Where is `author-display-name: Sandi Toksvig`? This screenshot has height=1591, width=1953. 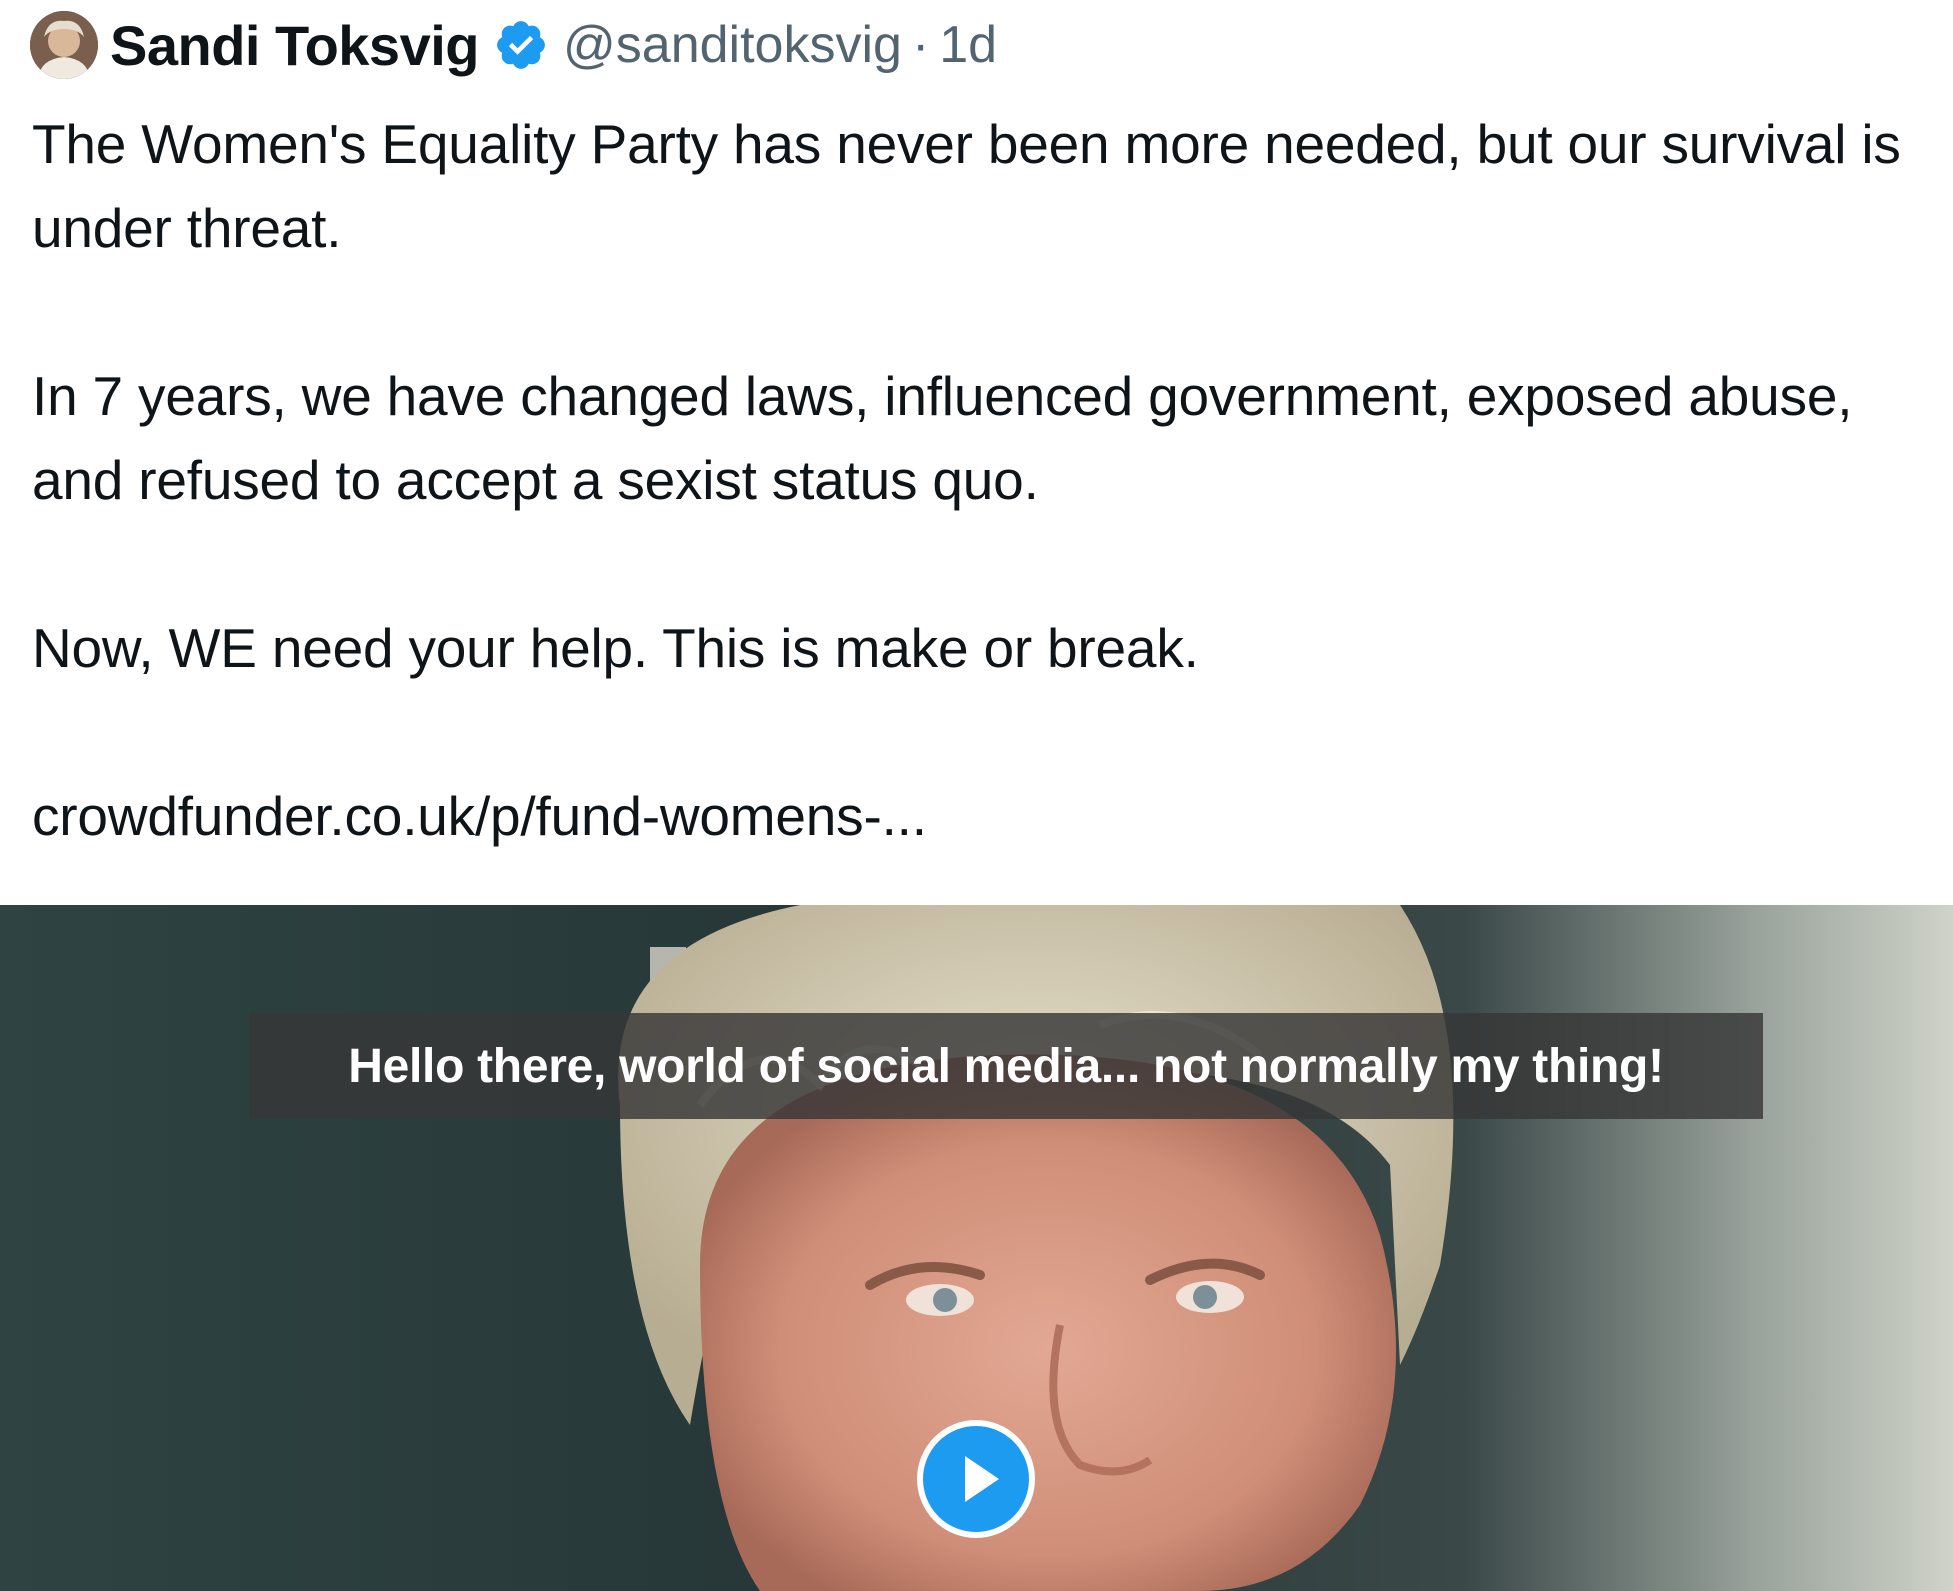 author-display-name: Sandi Toksvig is located at coordinates (294, 45).